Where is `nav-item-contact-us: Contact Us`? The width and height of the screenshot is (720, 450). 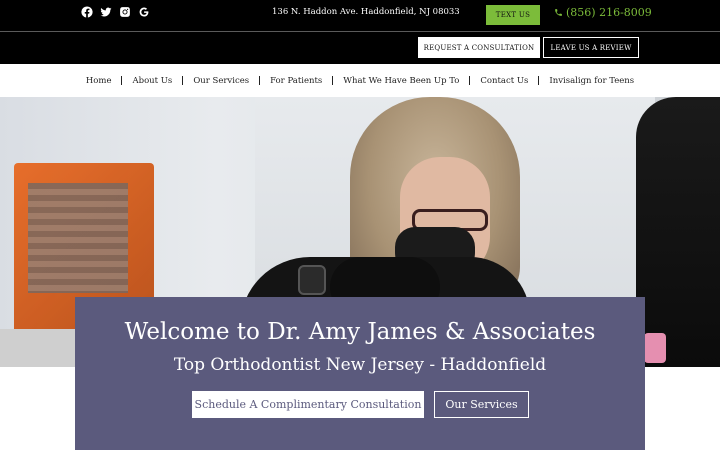
nav-item-contact-us: Contact Us is located at coordinates (504, 81).